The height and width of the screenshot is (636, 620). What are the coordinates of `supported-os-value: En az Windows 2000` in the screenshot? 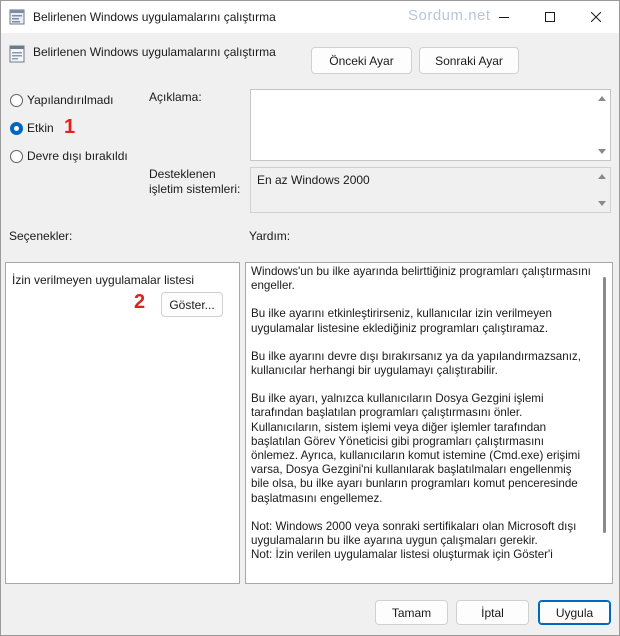 It's located at (313, 180).